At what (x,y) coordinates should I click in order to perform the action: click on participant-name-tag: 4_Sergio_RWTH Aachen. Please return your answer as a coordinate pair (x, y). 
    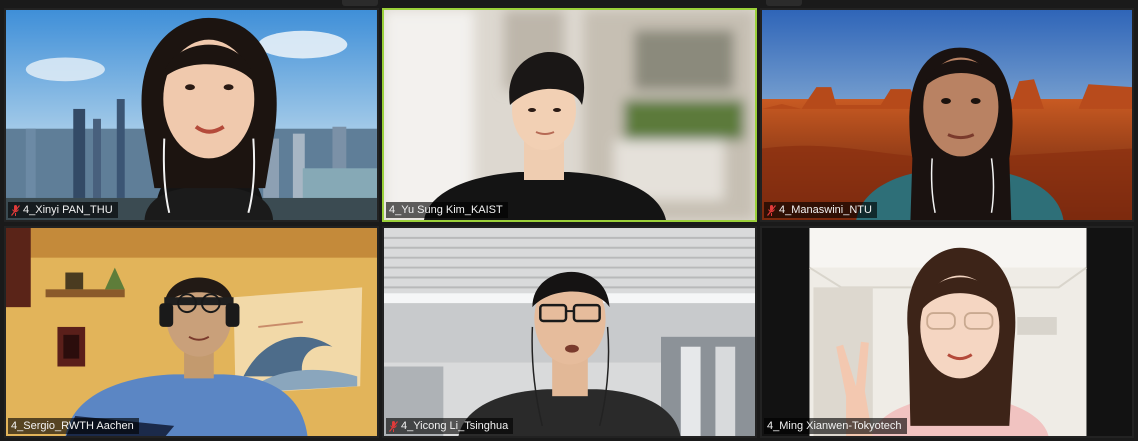
    Looking at the image, I should click on (73, 426).